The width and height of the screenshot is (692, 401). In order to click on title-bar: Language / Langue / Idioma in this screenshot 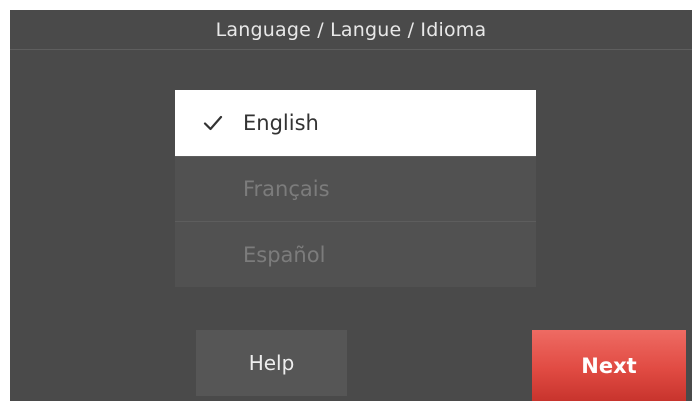, I will do `click(351, 30)`.